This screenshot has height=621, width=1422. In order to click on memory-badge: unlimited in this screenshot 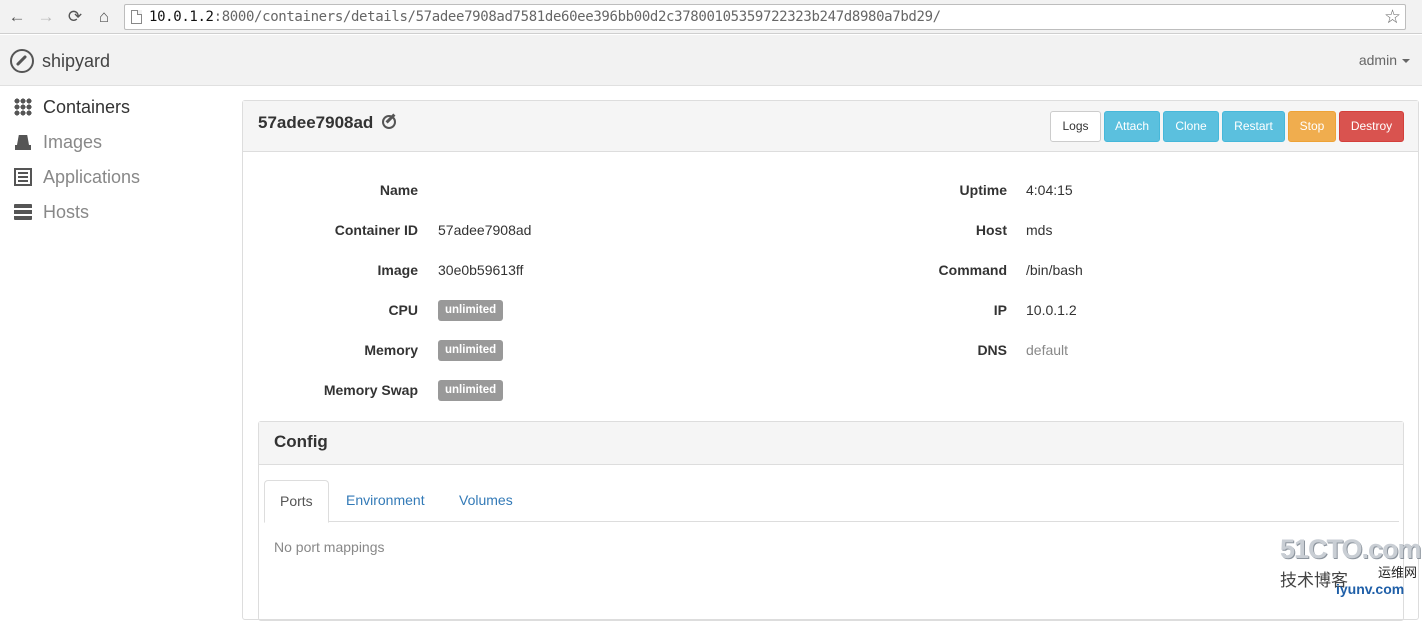, I will do `click(471, 350)`.